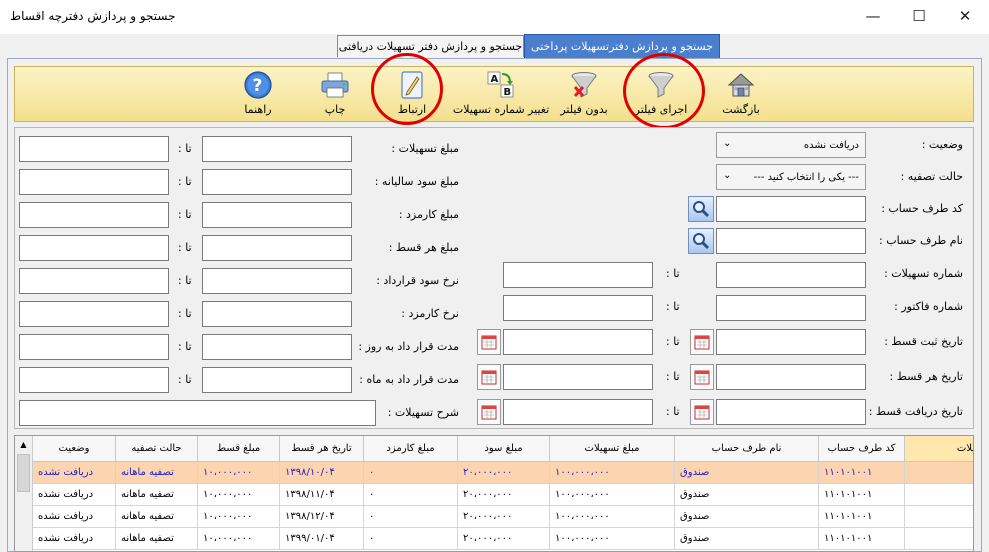 The width and height of the screenshot is (989, 552). What do you see at coordinates (791, 209) in the screenshot?
I see `account-code-input` at bounding box center [791, 209].